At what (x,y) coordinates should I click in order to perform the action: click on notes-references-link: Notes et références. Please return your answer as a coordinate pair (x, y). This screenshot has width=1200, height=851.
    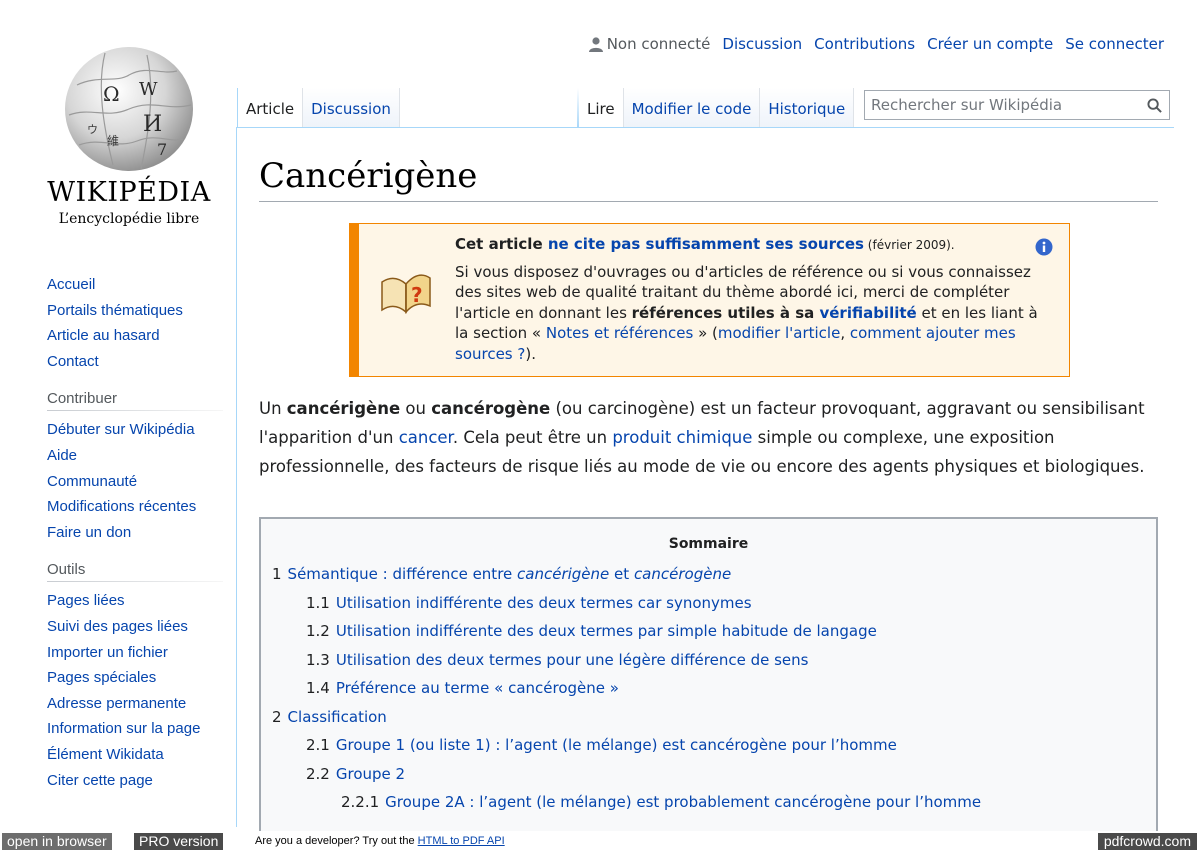
    Looking at the image, I should click on (619, 333).